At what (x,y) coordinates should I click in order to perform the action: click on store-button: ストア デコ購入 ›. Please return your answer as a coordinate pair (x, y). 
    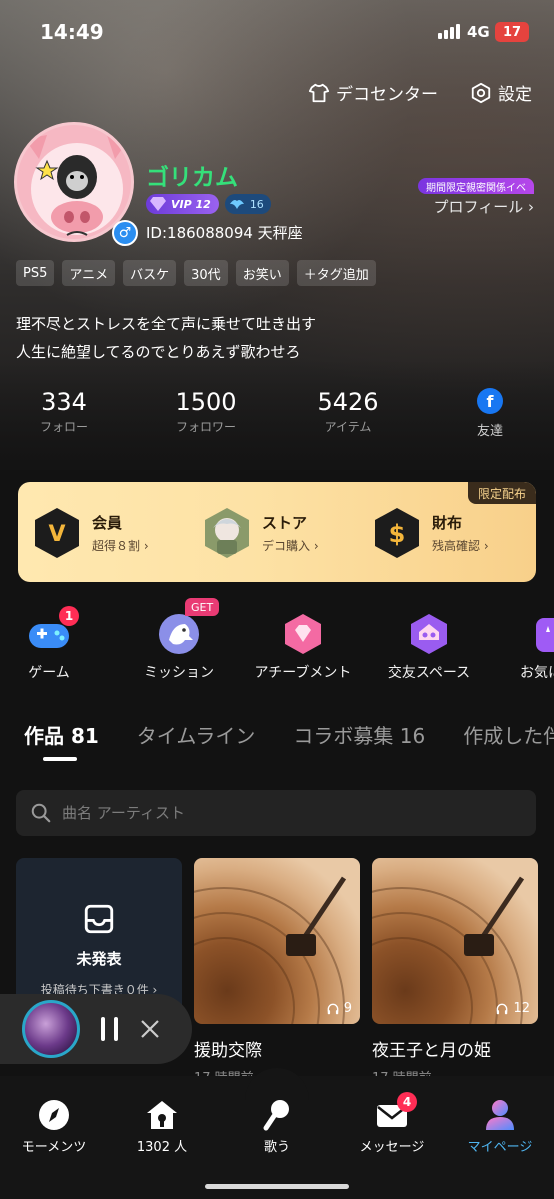
    Looking at the image, I should click on (260, 533).